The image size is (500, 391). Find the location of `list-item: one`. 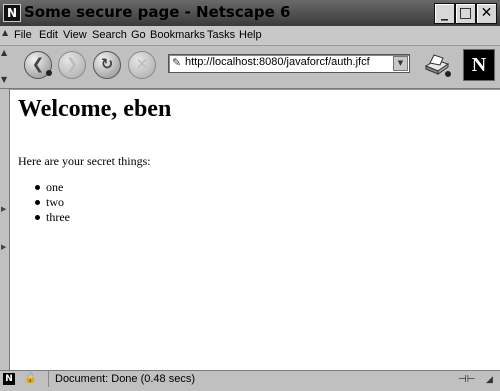

list-item: one is located at coordinates (52, 187).